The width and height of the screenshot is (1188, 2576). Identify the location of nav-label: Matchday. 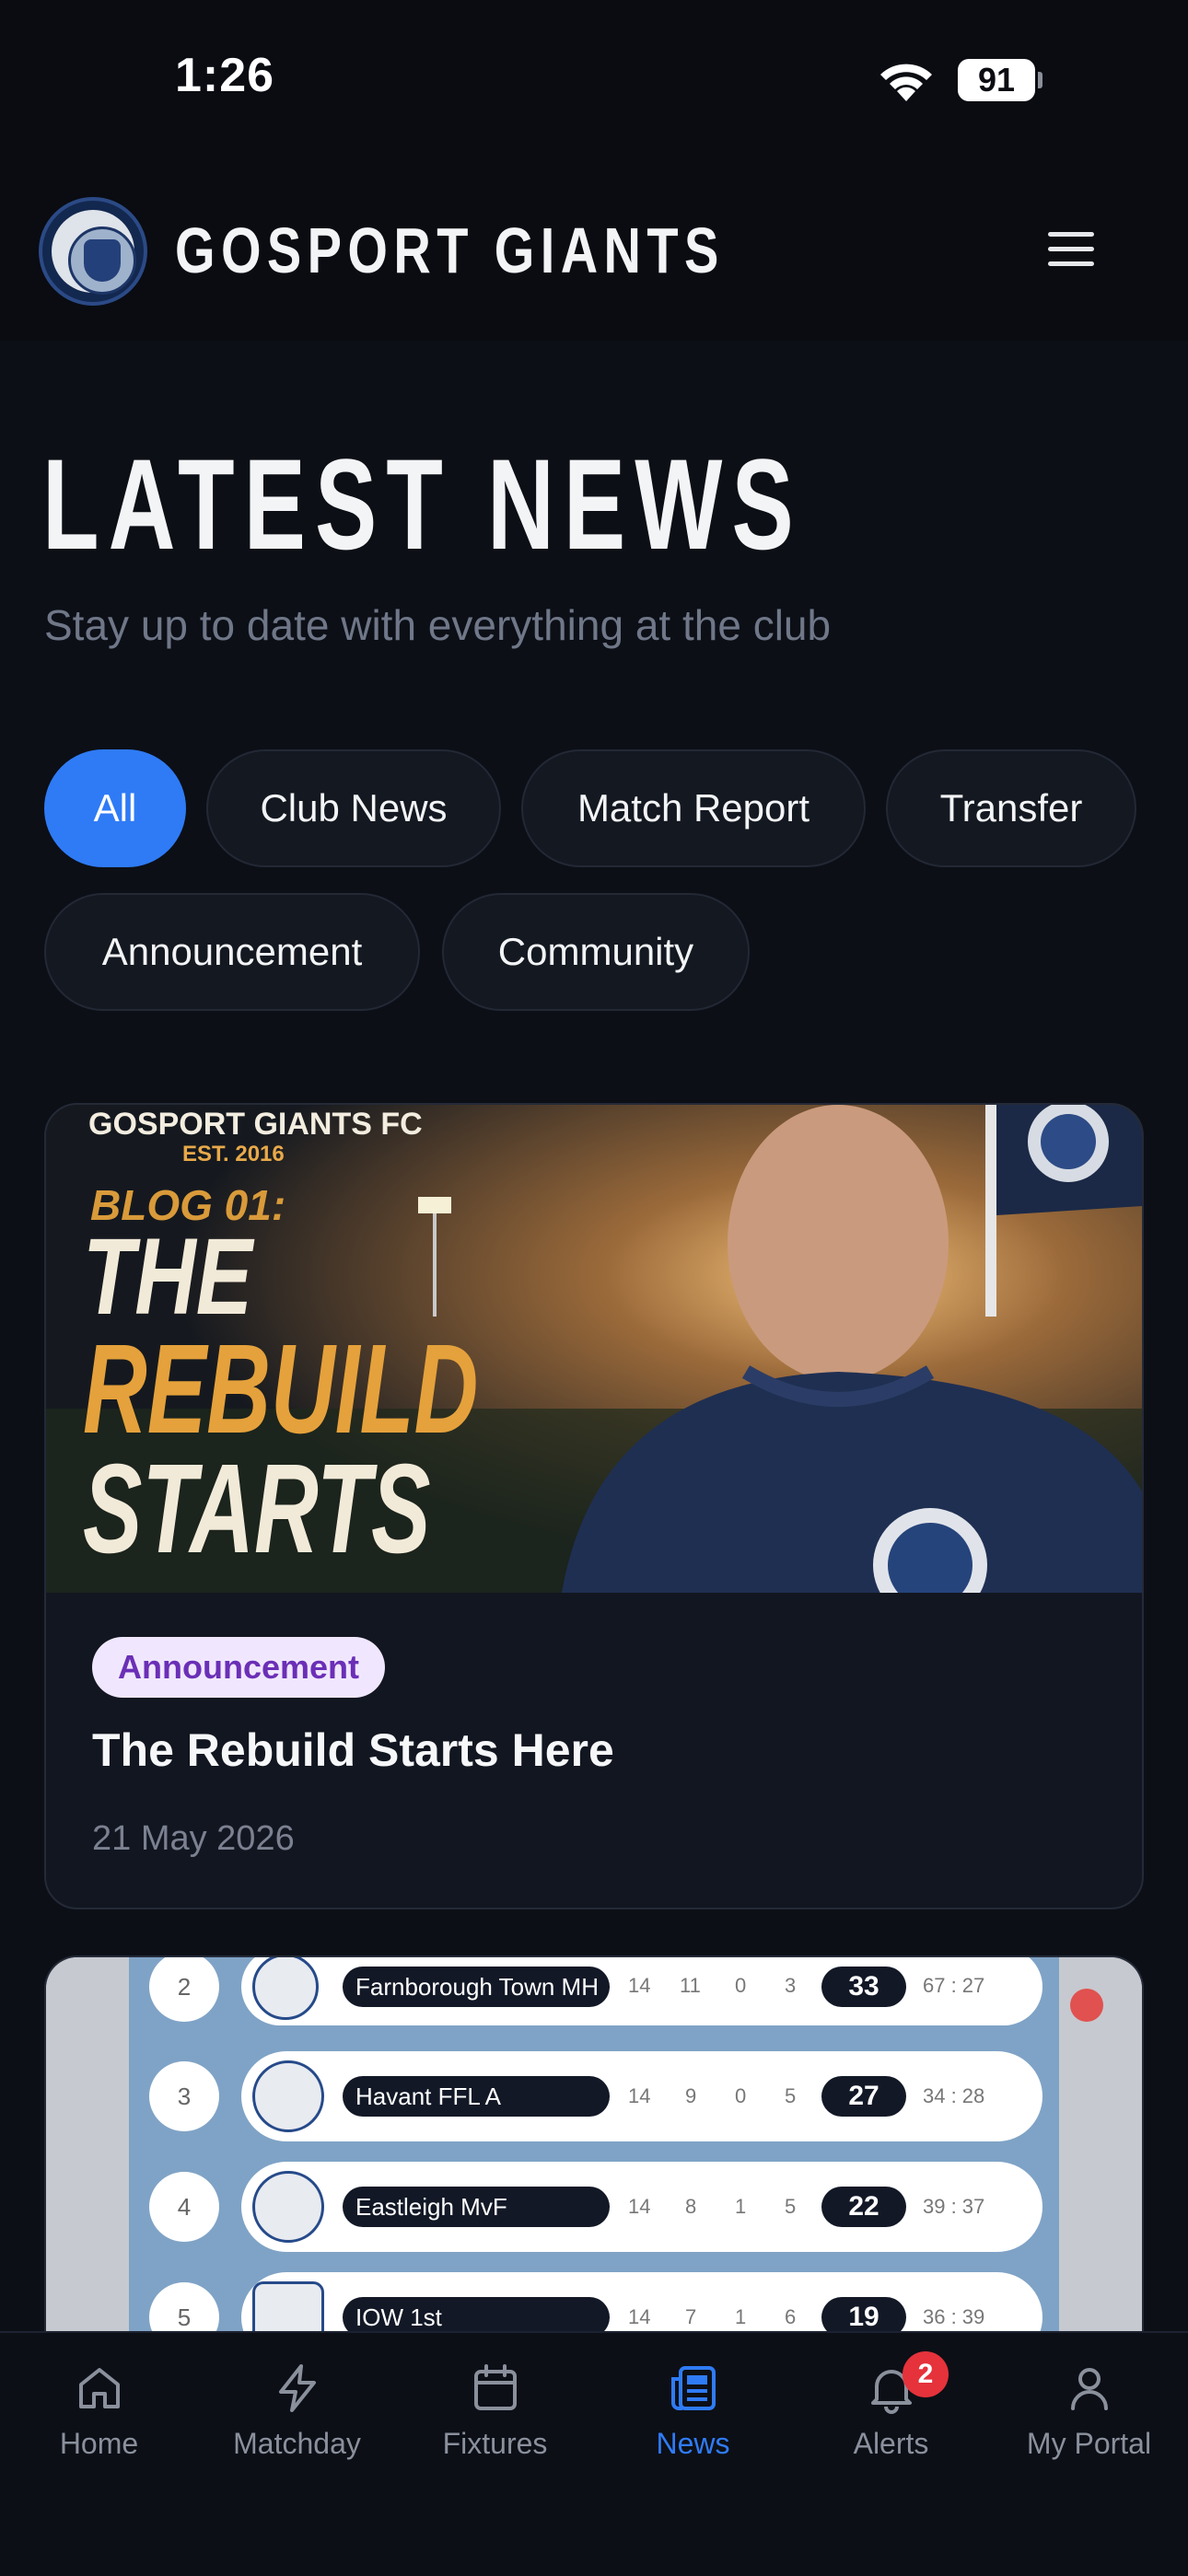
(297, 2443).